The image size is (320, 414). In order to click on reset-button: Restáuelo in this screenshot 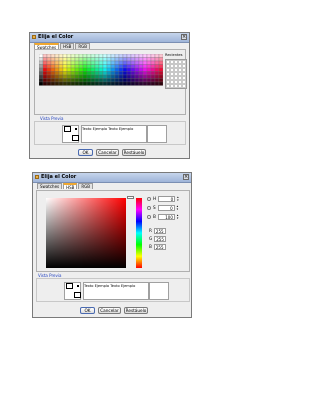, I will do `click(136, 310)`.